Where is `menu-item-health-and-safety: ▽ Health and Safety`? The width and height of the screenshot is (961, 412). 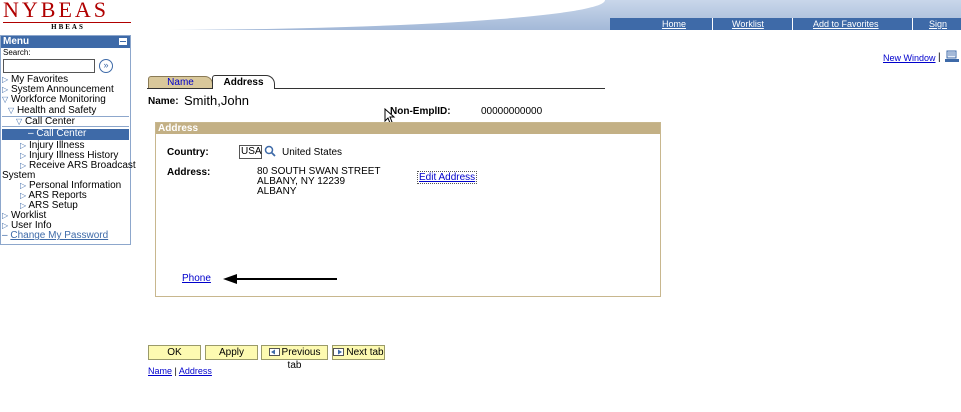
menu-item-health-and-safety: ▽ Health and Safety is located at coordinates (52, 111).